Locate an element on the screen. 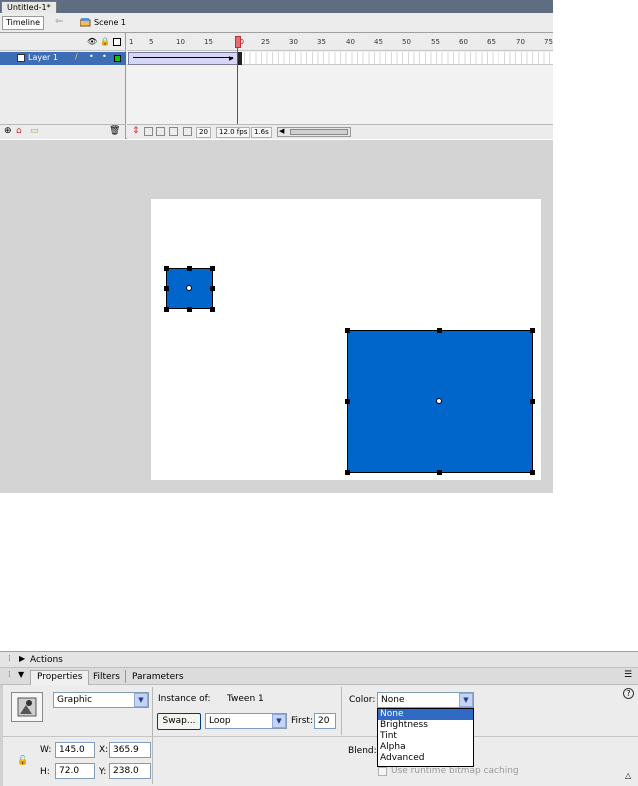  edit-bar: Timeline ⇐ Scene 1 is located at coordinates (276, 23).